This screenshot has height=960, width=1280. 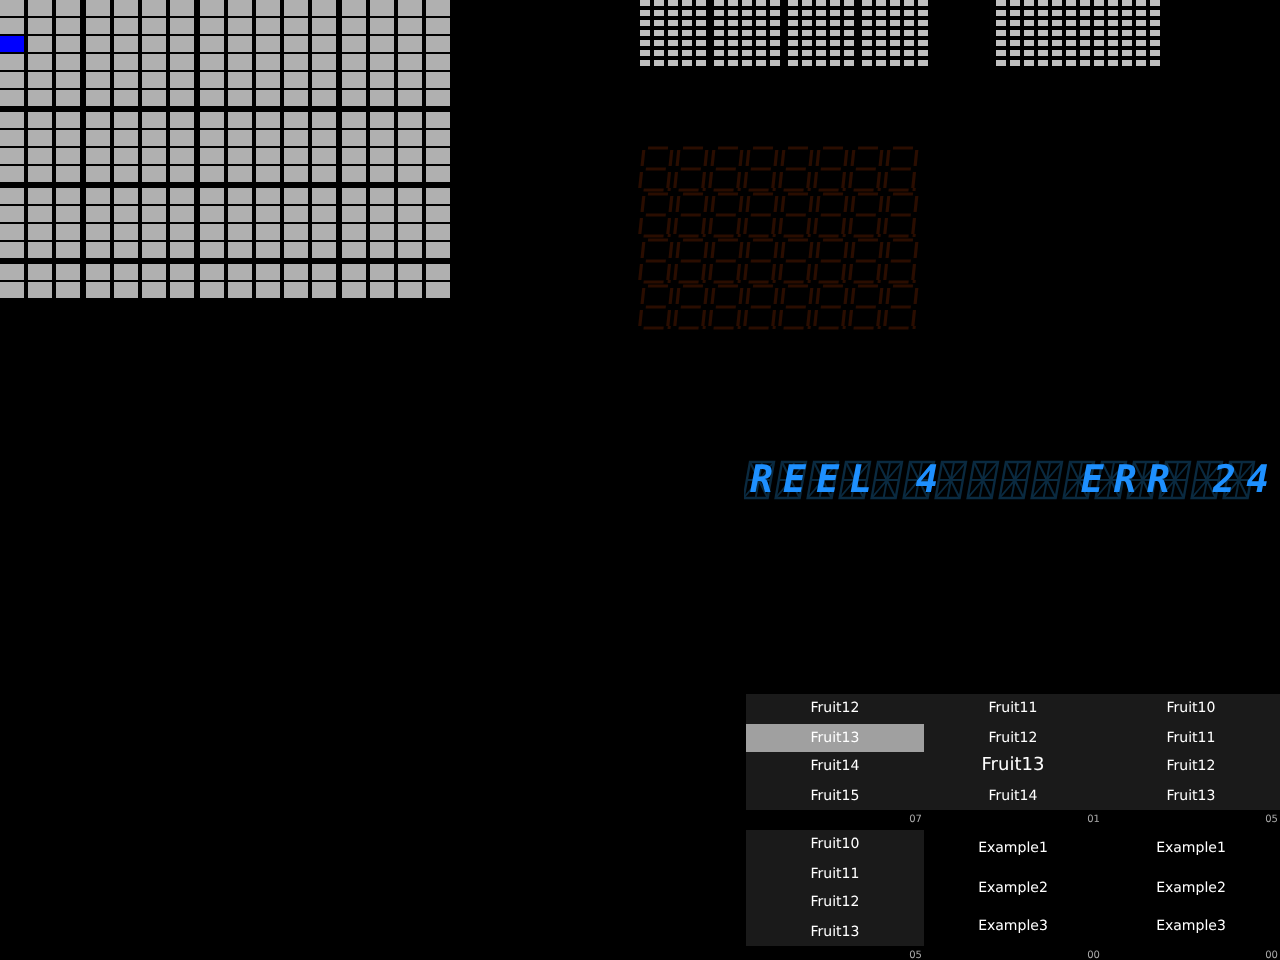 What do you see at coordinates (1006, 480) in the screenshot?
I see `vfd-display: REEL 4 ERR 24` at bounding box center [1006, 480].